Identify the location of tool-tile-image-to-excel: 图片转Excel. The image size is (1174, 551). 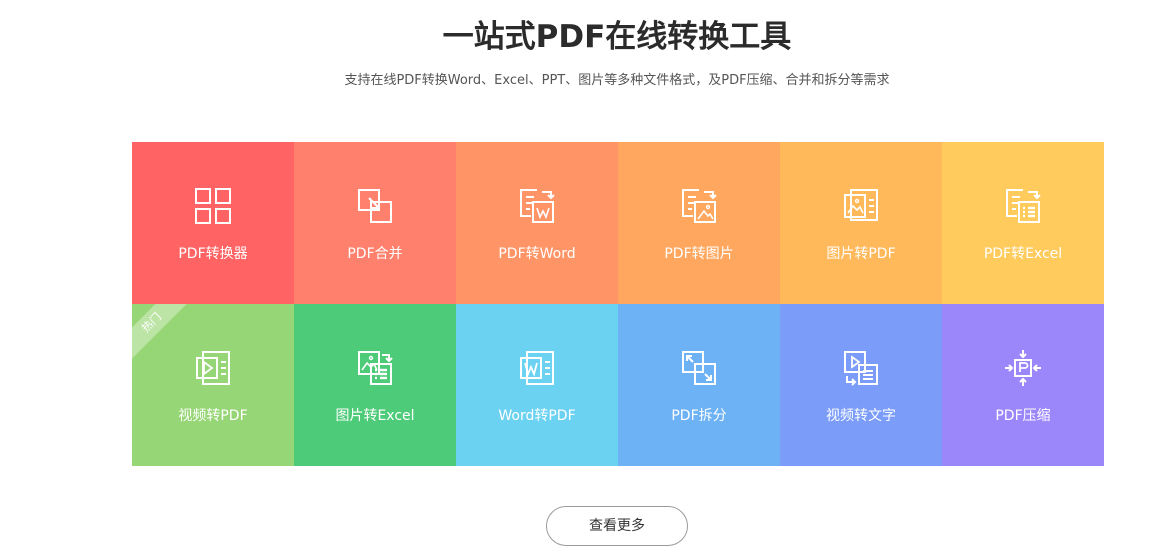
(375, 385).